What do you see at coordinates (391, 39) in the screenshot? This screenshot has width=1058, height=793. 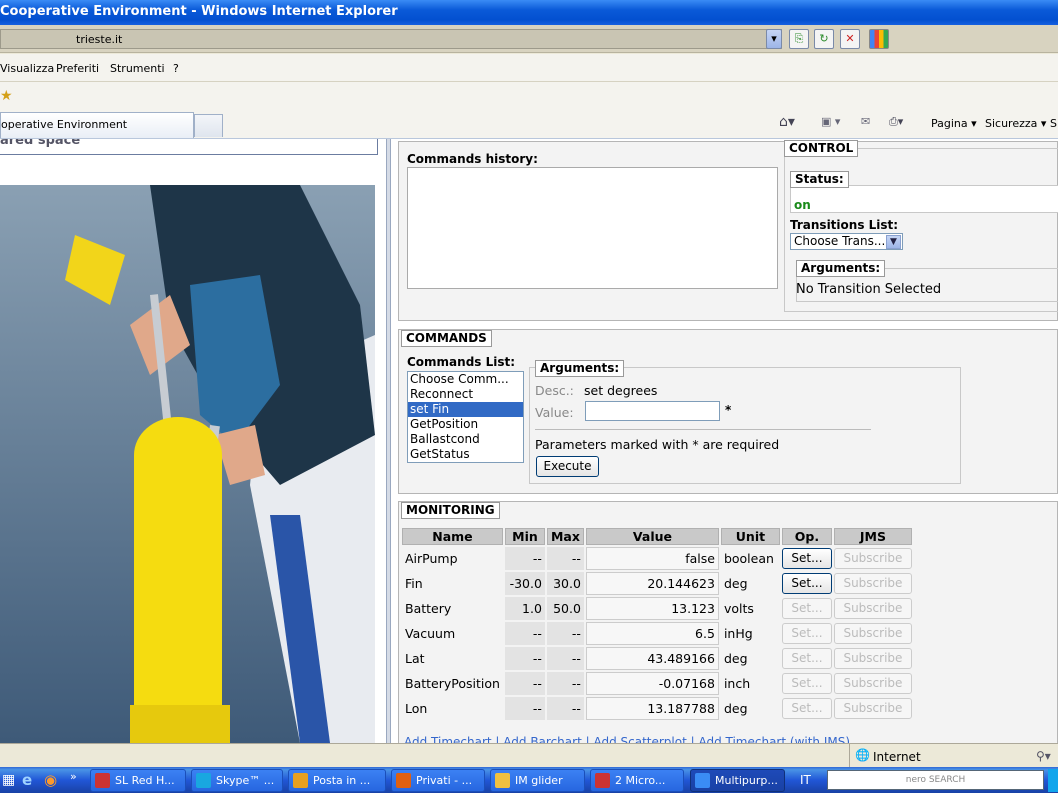 I see `address-field: trieste.it` at bounding box center [391, 39].